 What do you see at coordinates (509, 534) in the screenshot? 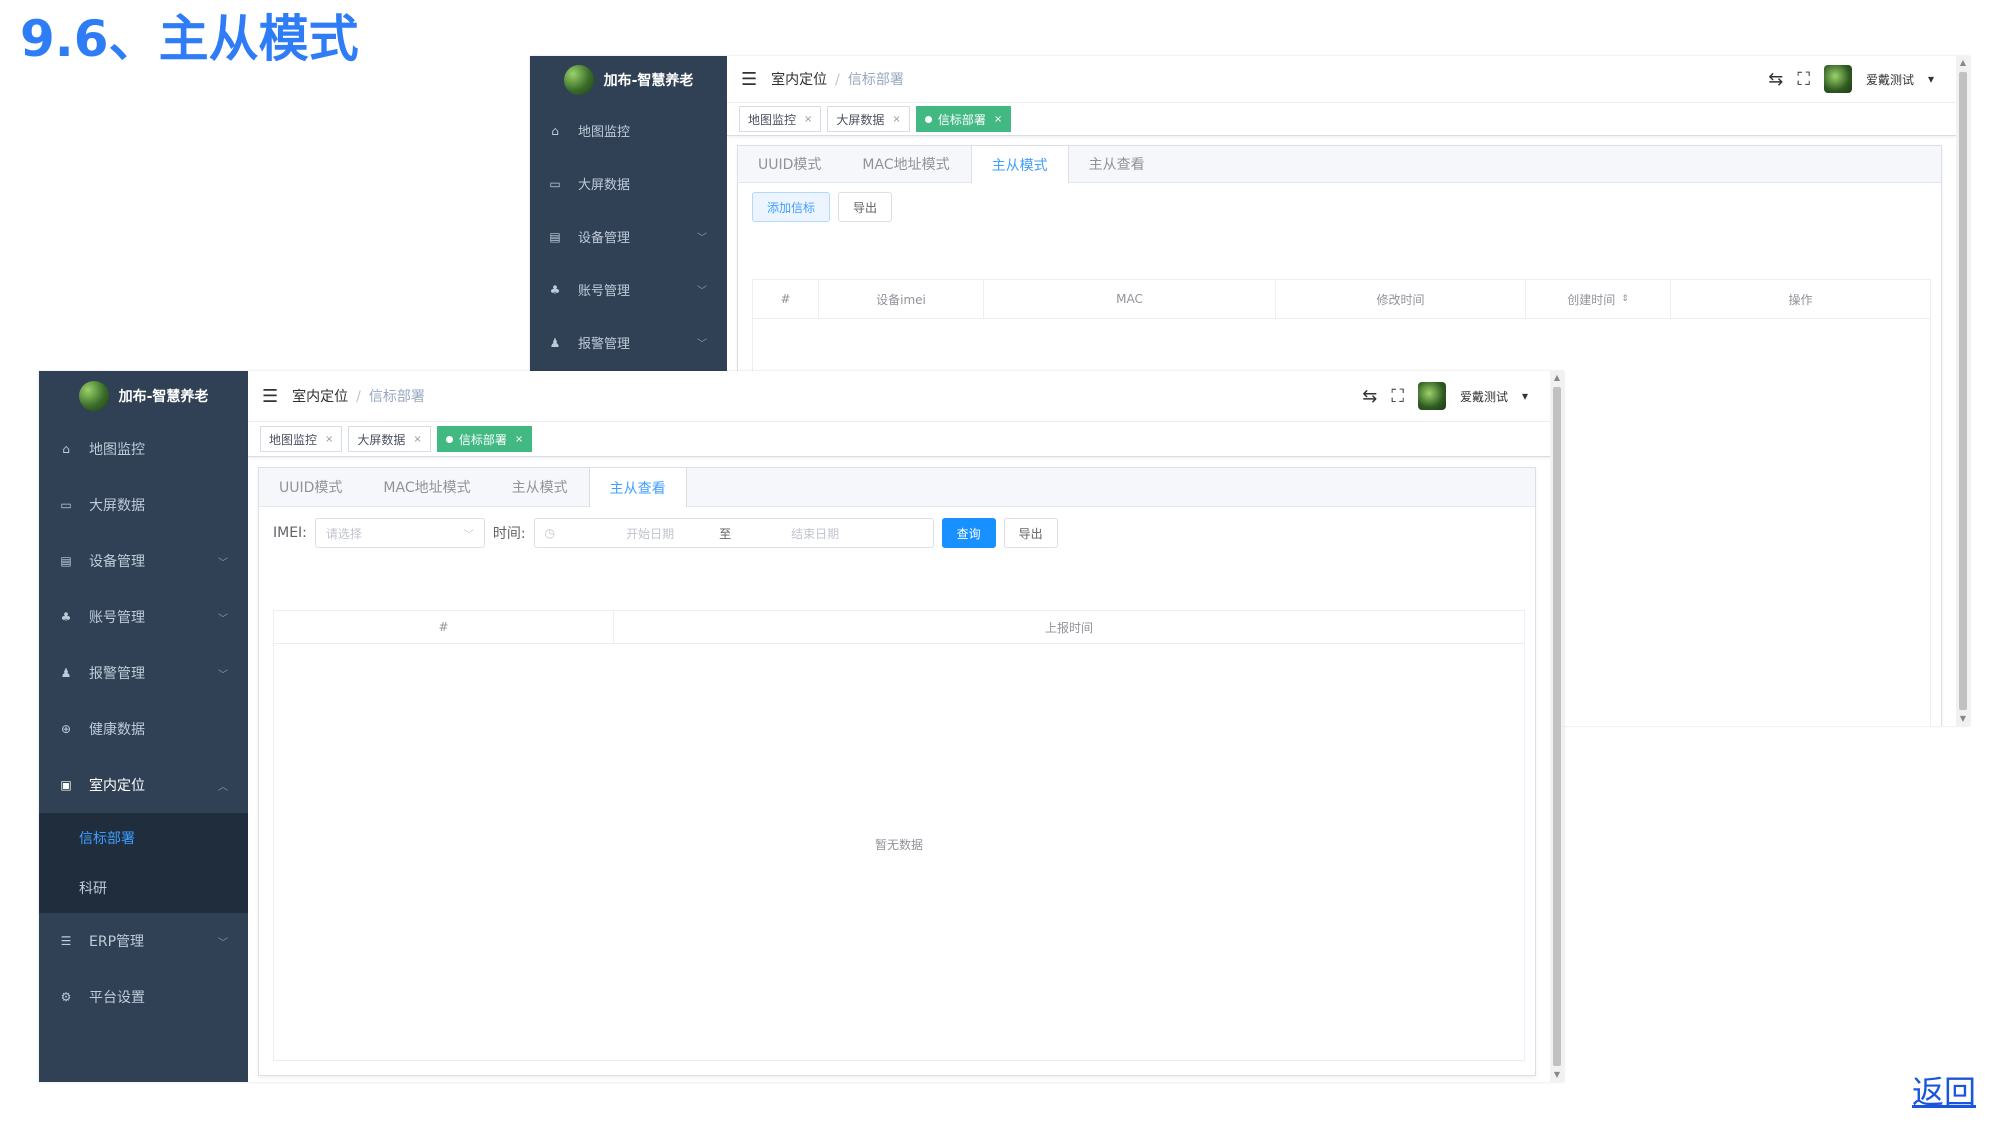
I see `time-label: 时间:` at bounding box center [509, 534].